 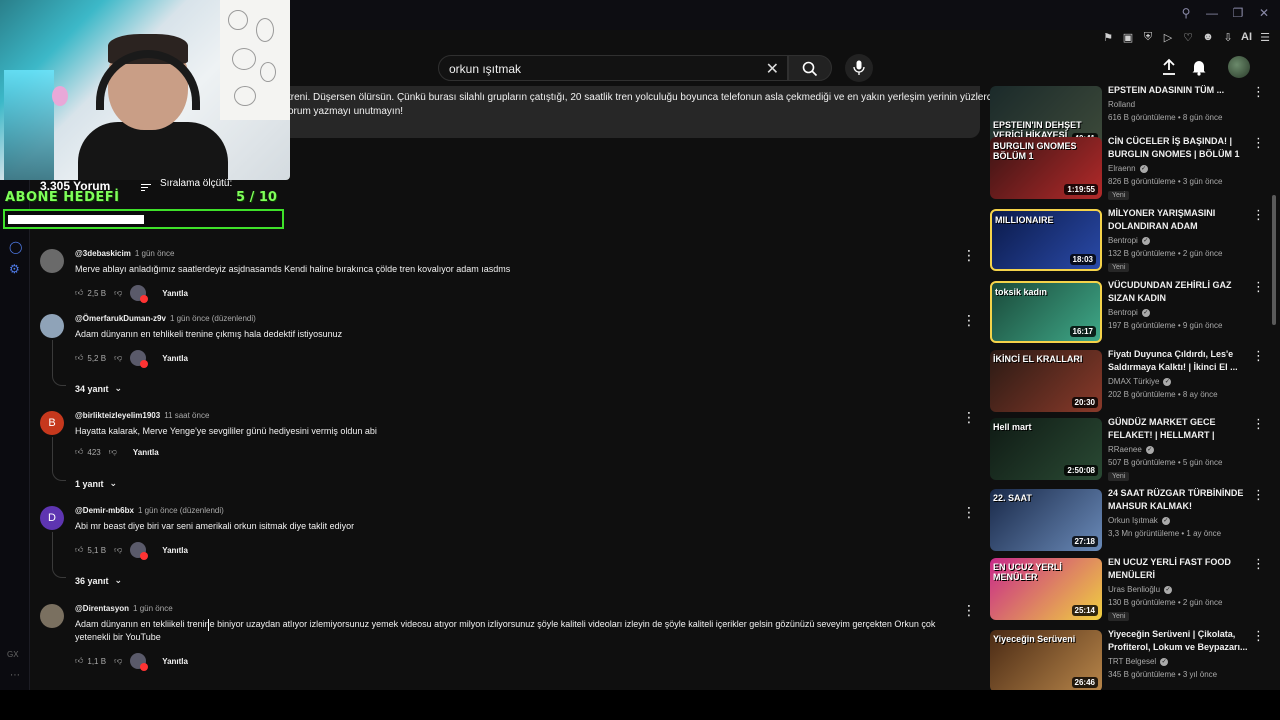 What do you see at coordinates (1239, 67) in the screenshot?
I see `account-avatar` at bounding box center [1239, 67].